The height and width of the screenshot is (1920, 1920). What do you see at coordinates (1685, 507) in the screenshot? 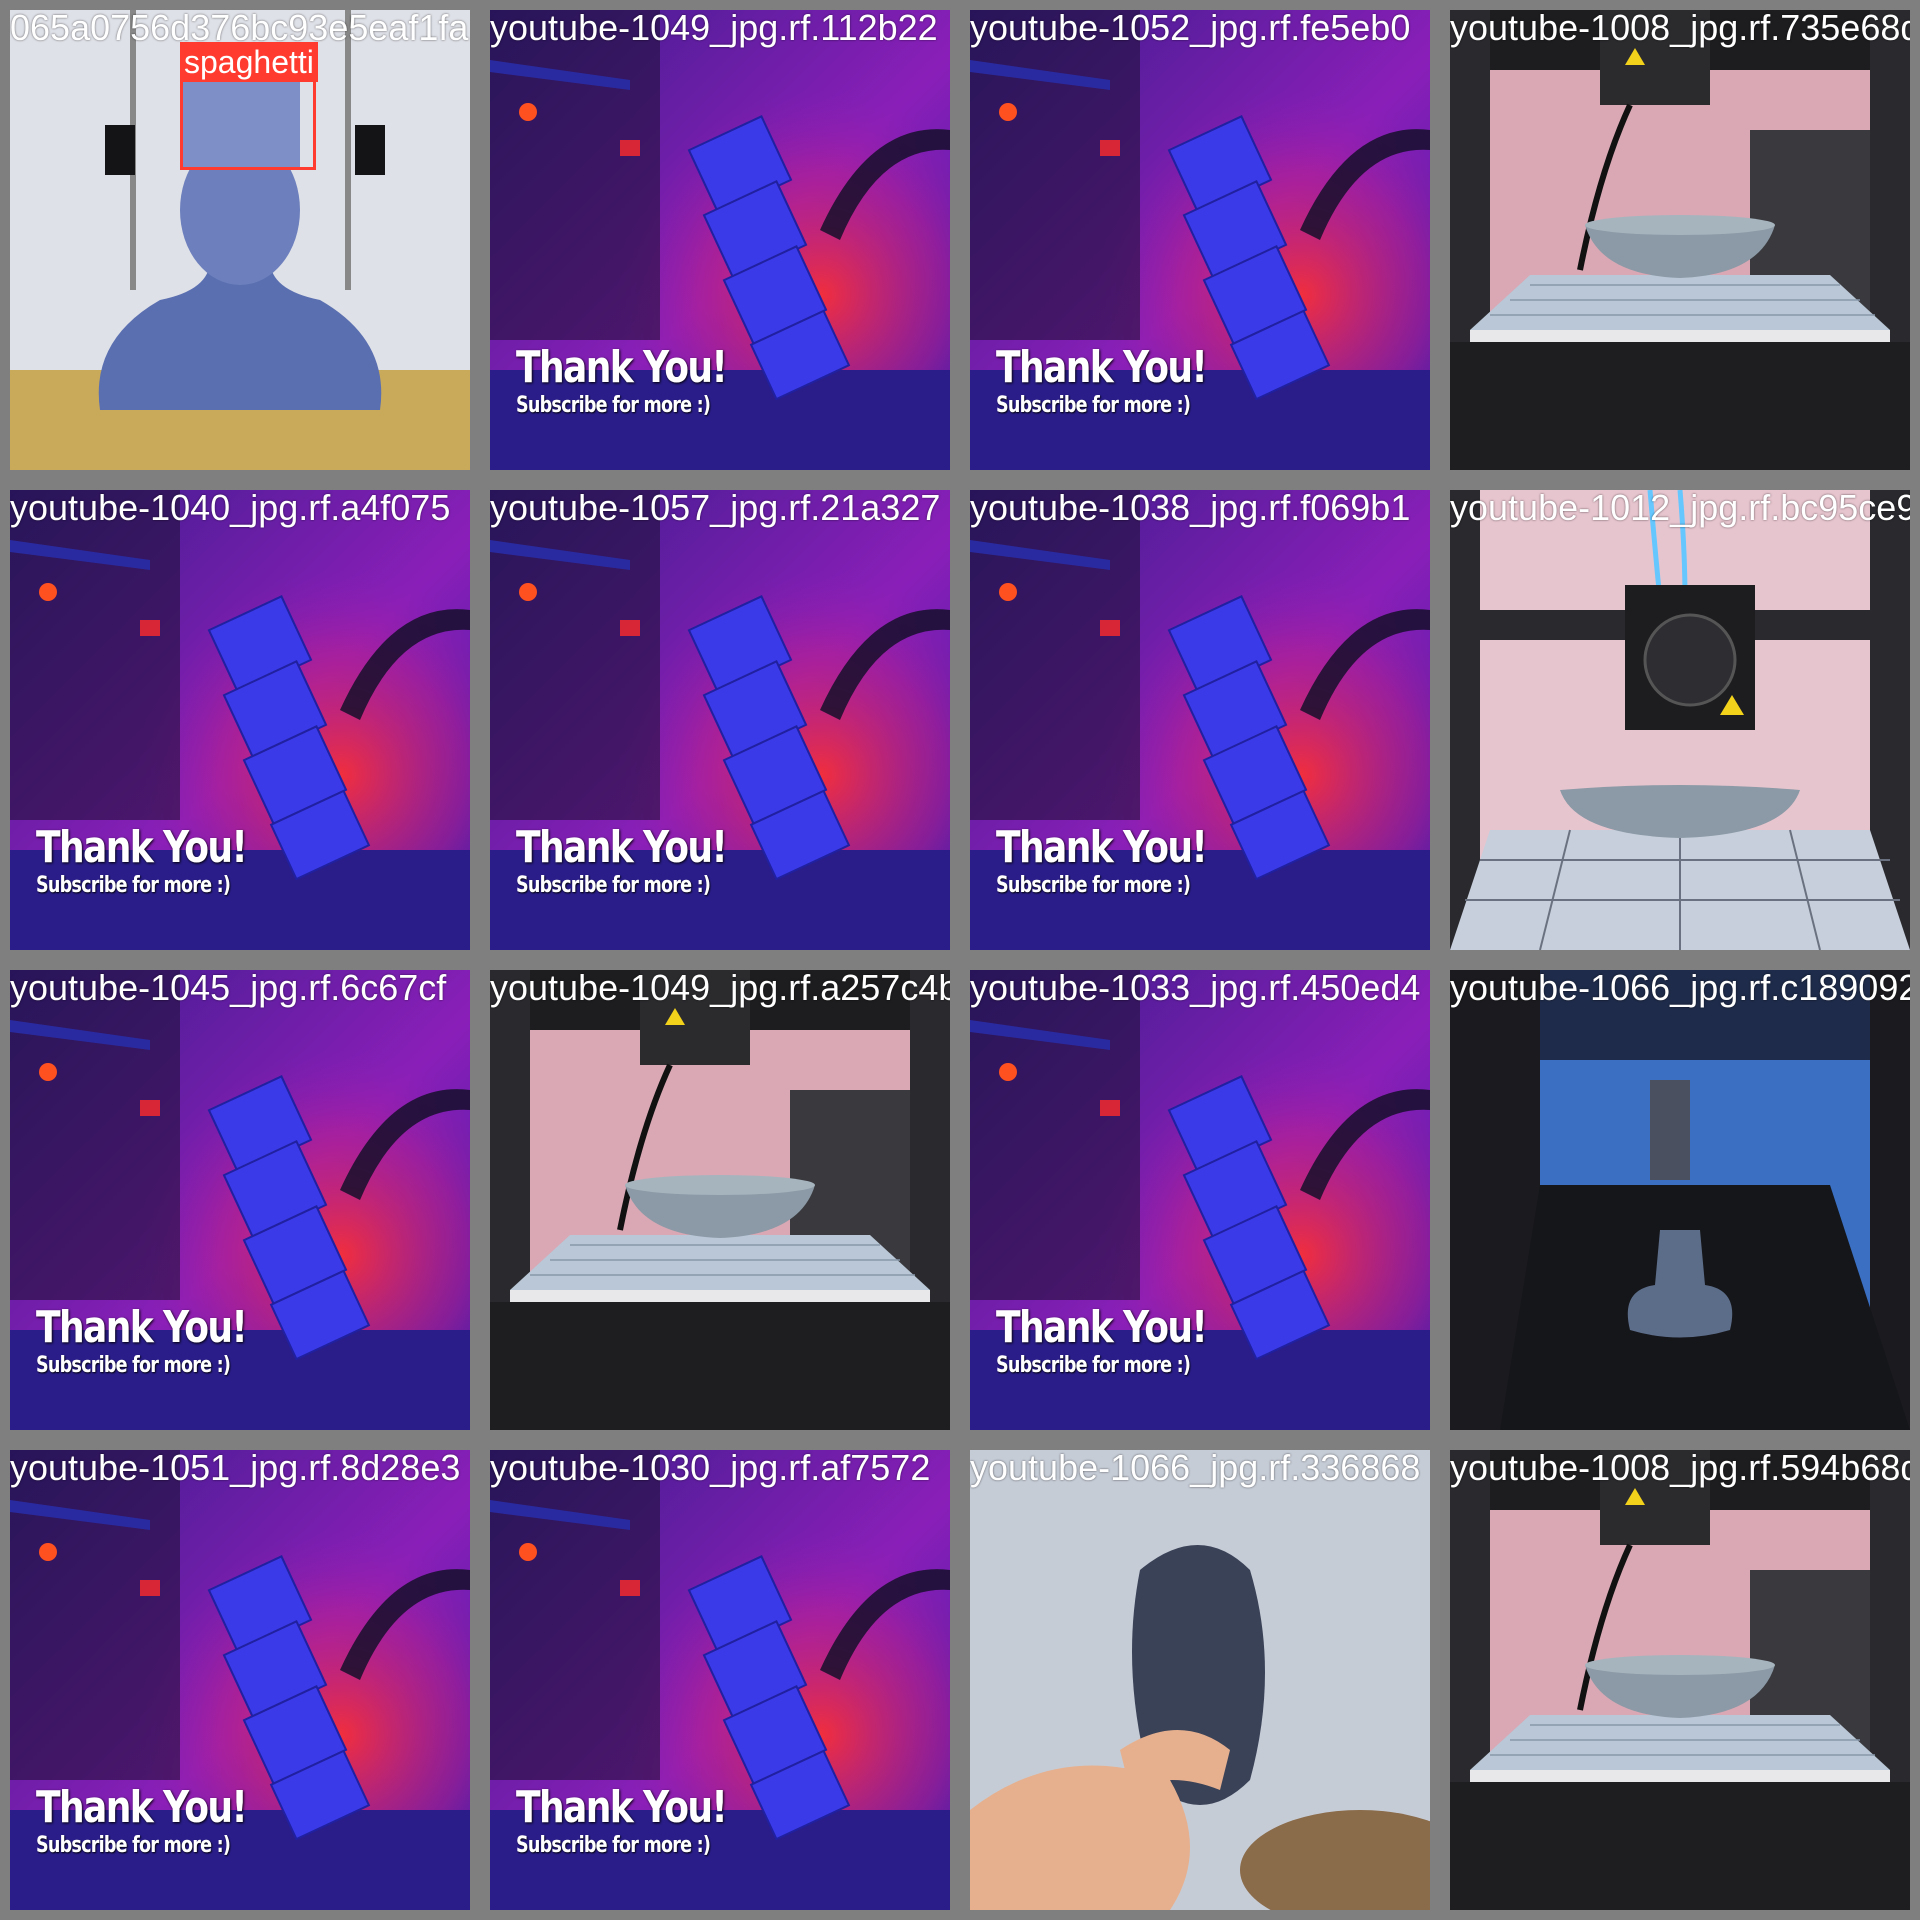
I see `tile-filename: youtube-1012_jpg.rf.bc95ce9e` at bounding box center [1685, 507].